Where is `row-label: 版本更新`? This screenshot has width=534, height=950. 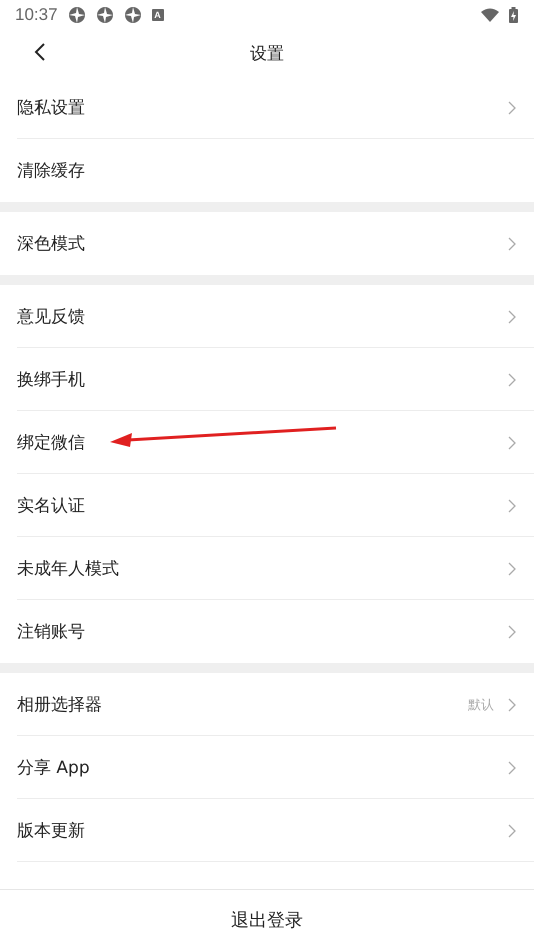
row-label: 版本更新 is located at coordinates (51, 831).